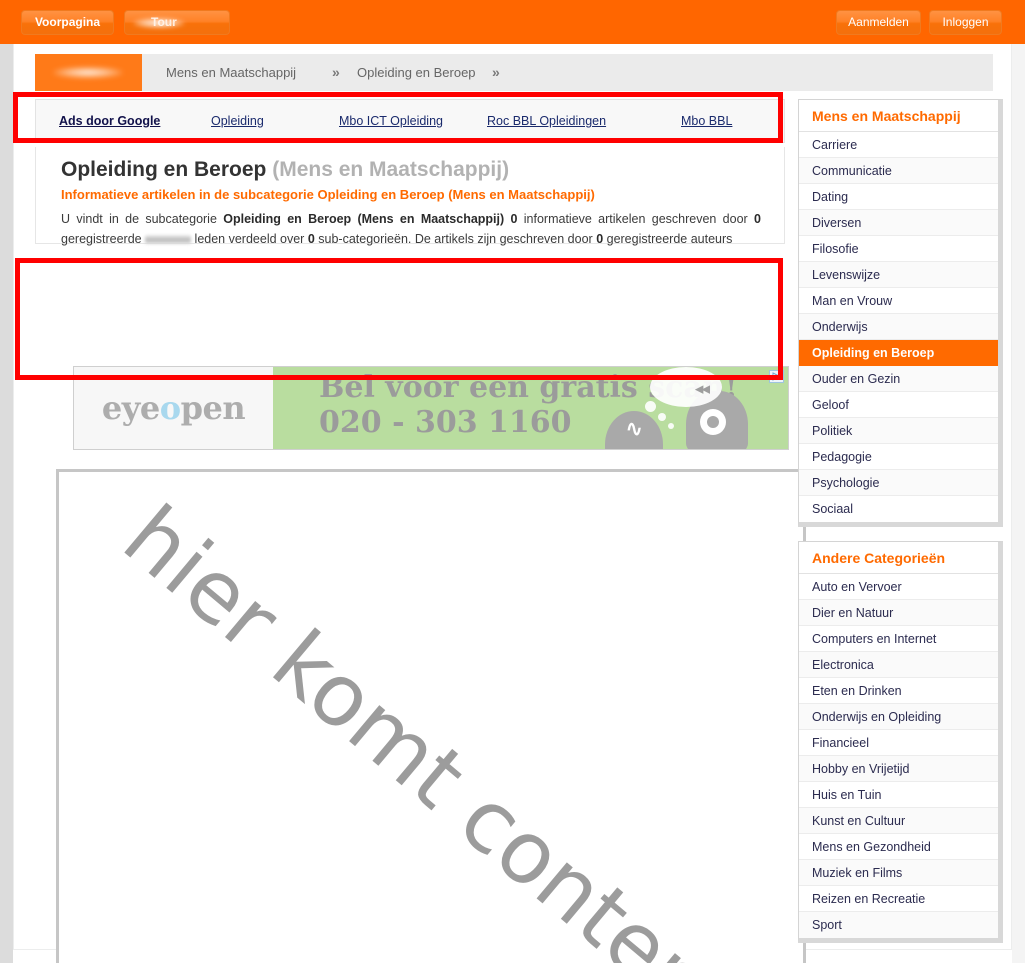 The image size is (1025, 963). I want to click on sidebar-item-hobby-en-vrijetijd: Hobby en Vrijetijd, so click(898, 769).